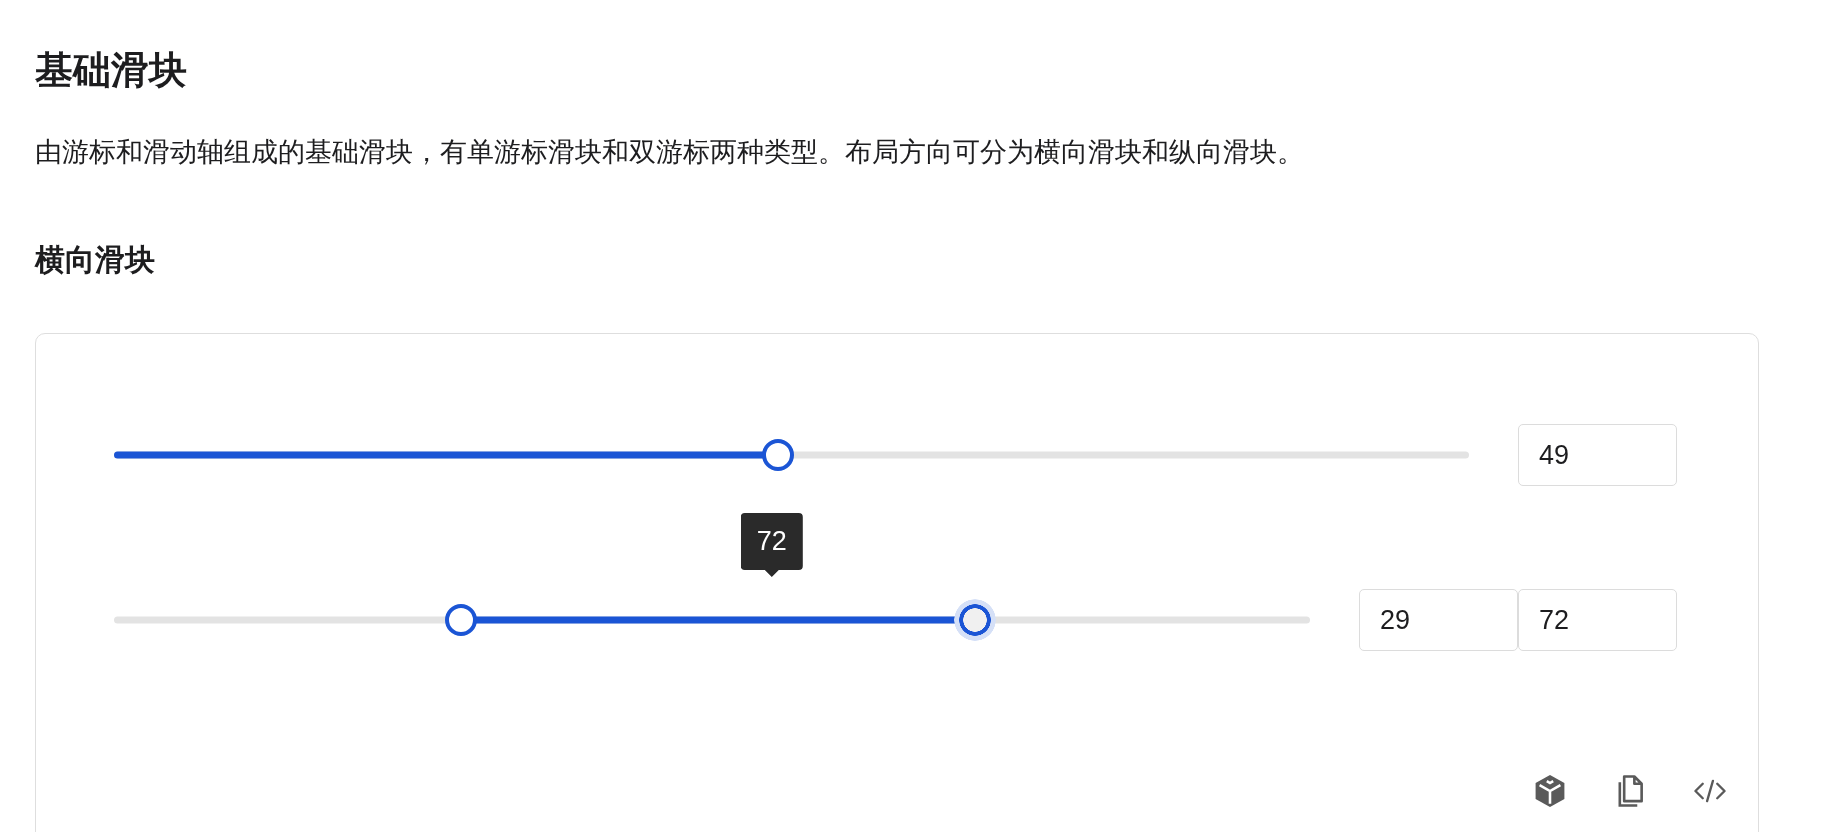  I want to click on page-description: 由游标和滑动轴组成的基础滑块，有单游标滑块和双游标两种类型。布局方向可分为横向滑块和纵向滑块。, so click(669, 152).